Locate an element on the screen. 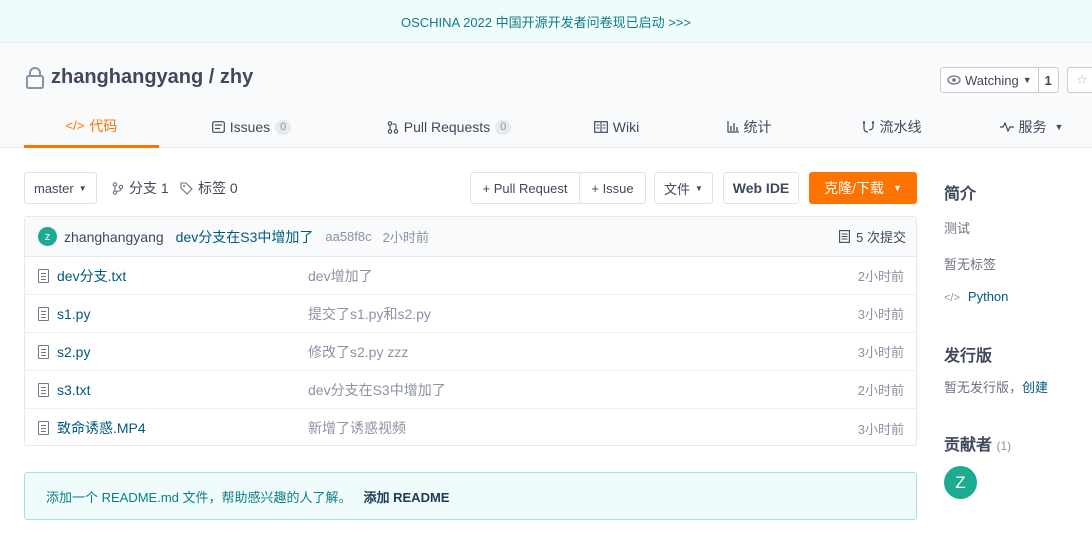 Image resolution: width=1092 pixels, height=543 pixels. tab-issues: Issues 0 is located at coordinates (251, 127).